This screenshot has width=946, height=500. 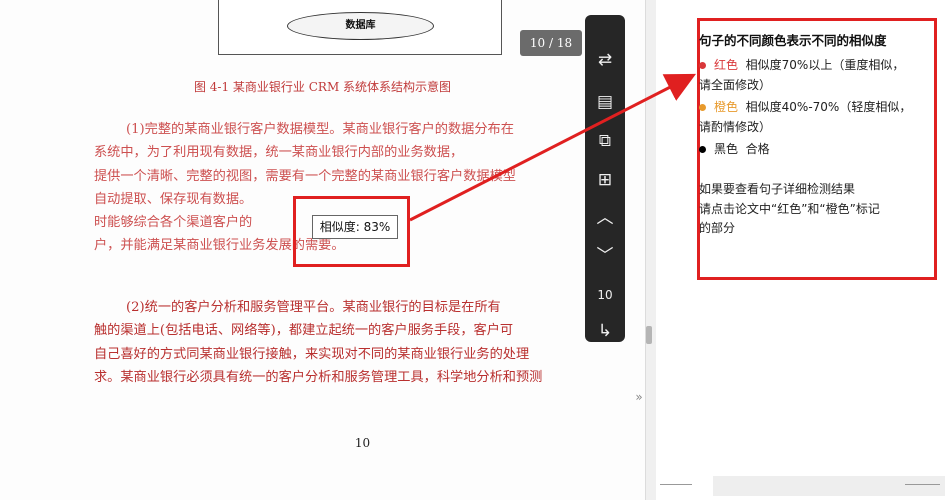 I want to click on arrow-line, so click(x=553, y=147).